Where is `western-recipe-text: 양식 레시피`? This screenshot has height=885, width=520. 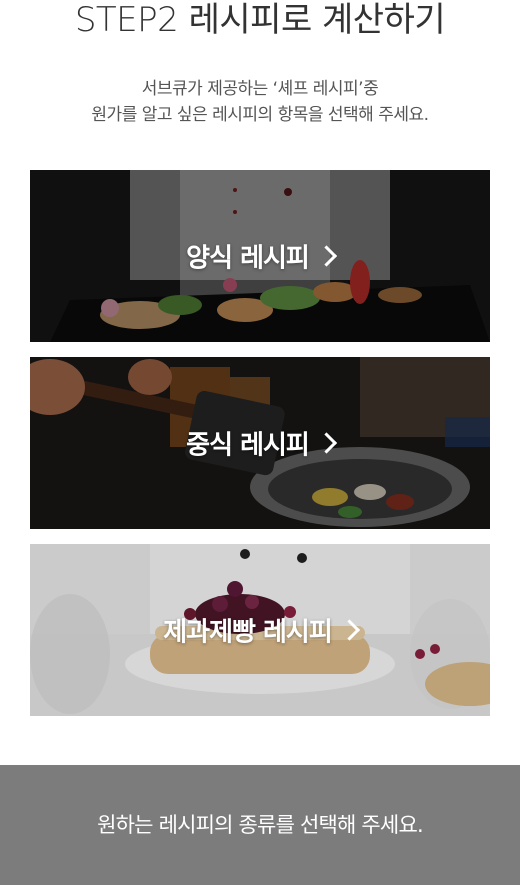
western-recipe-text: 양식 레시피 is located at coordinates (248, 258).